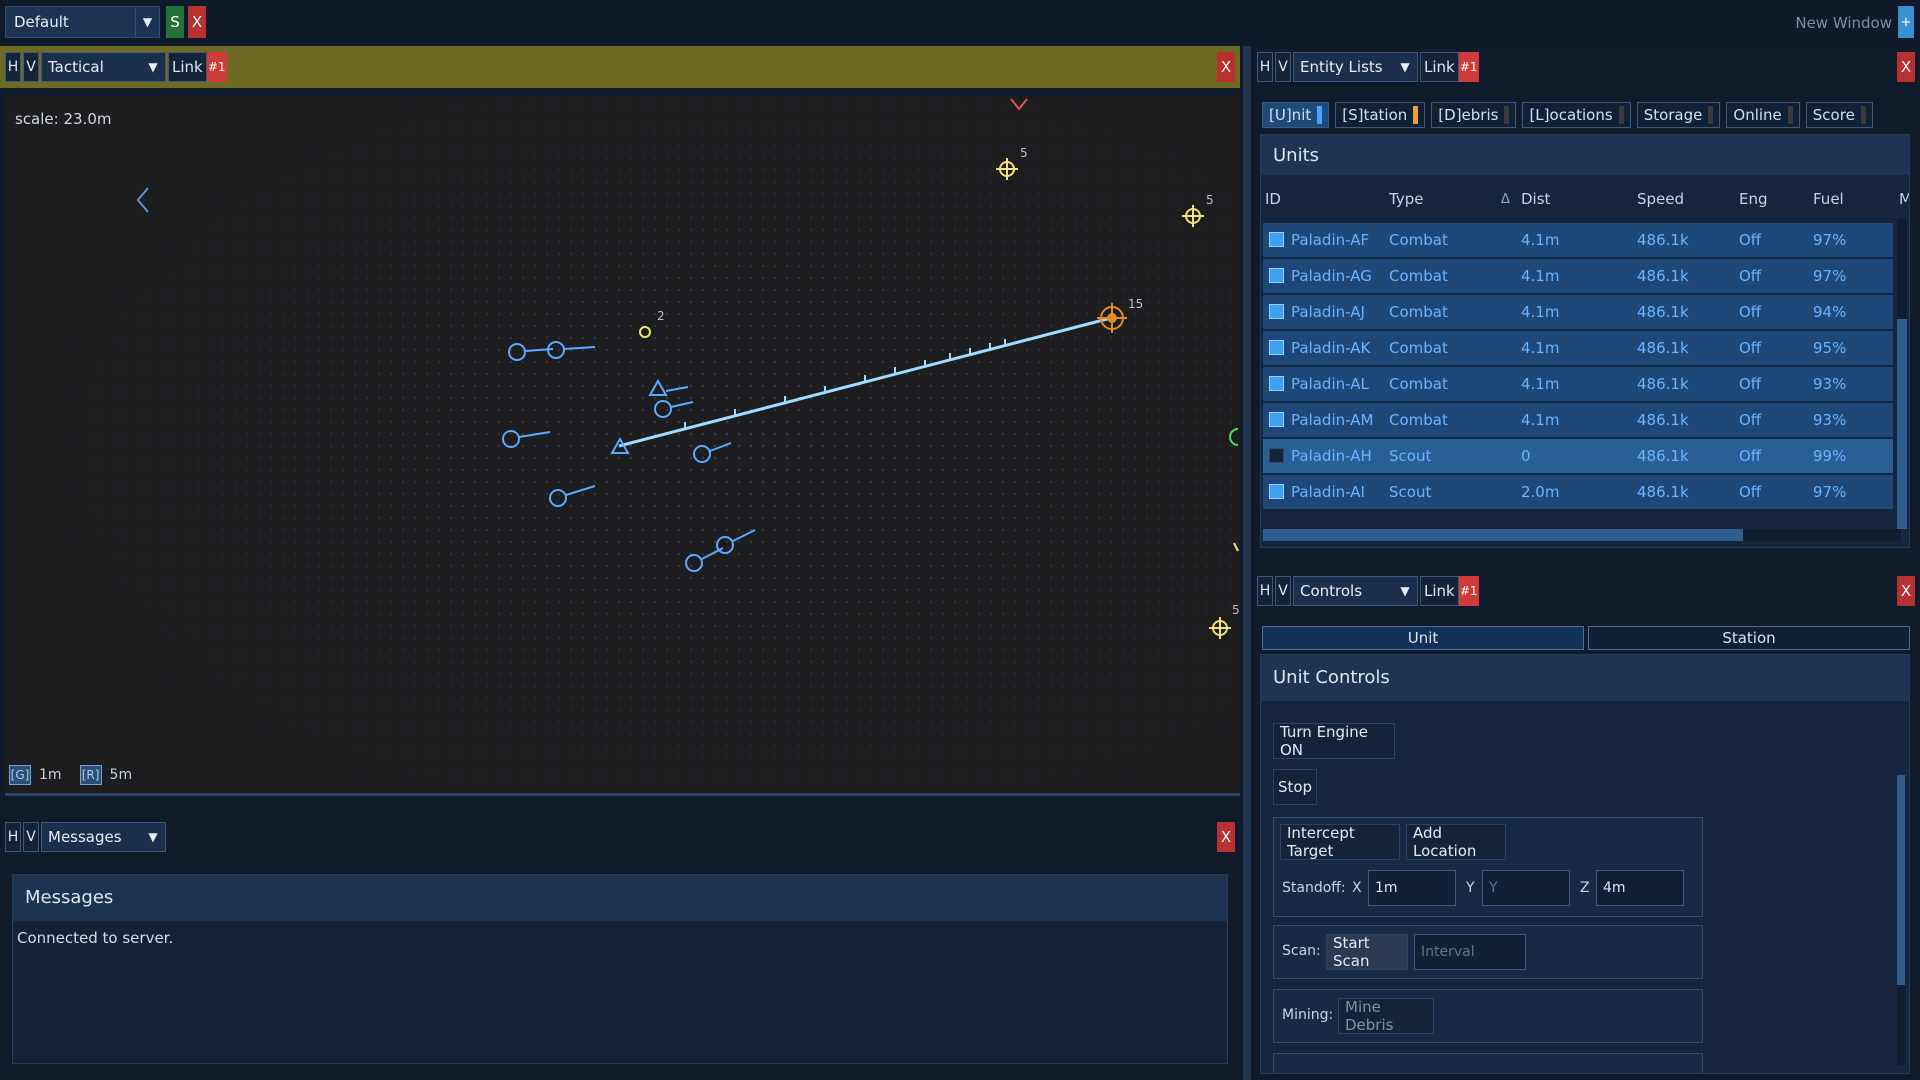 The height and width of the screenshot is (1080, 1920). I want to click on controls-vertical-scrollbar-thumb, so click(1901, 880).